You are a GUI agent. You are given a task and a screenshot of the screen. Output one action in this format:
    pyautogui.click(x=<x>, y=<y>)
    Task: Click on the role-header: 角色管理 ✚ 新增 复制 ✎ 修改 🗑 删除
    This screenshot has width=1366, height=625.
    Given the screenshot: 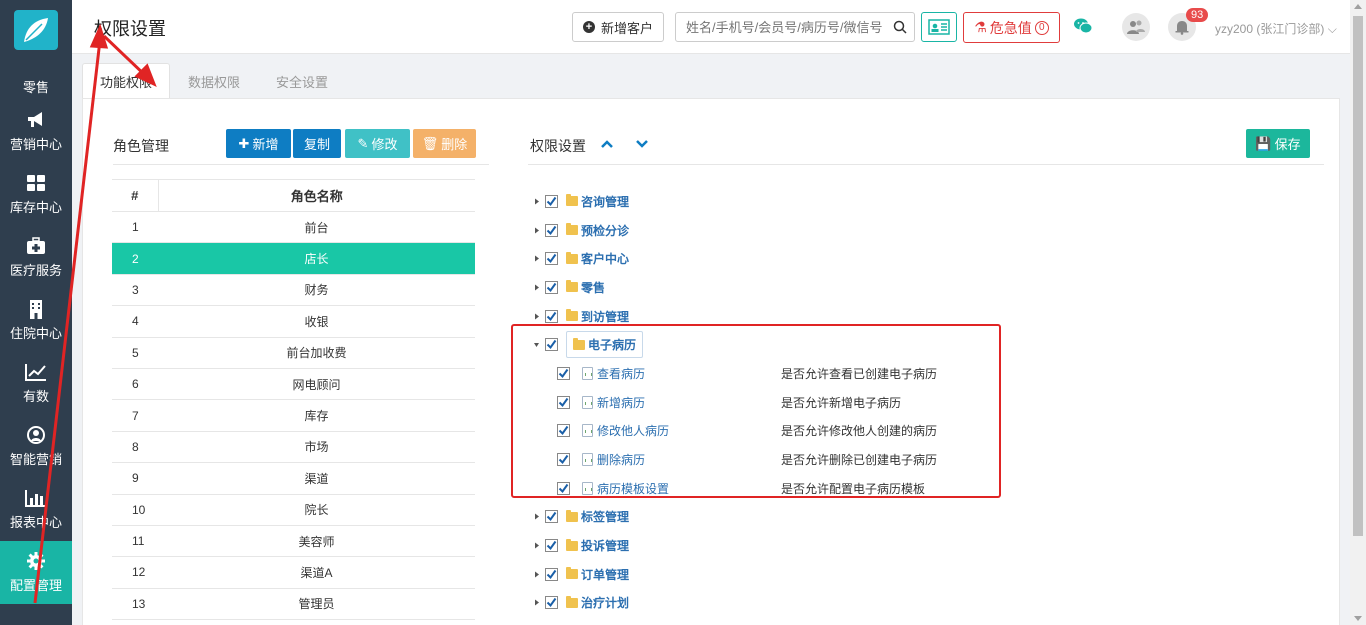 What is the action you would take?
    pyautogui.click(x=301, y=146)
    